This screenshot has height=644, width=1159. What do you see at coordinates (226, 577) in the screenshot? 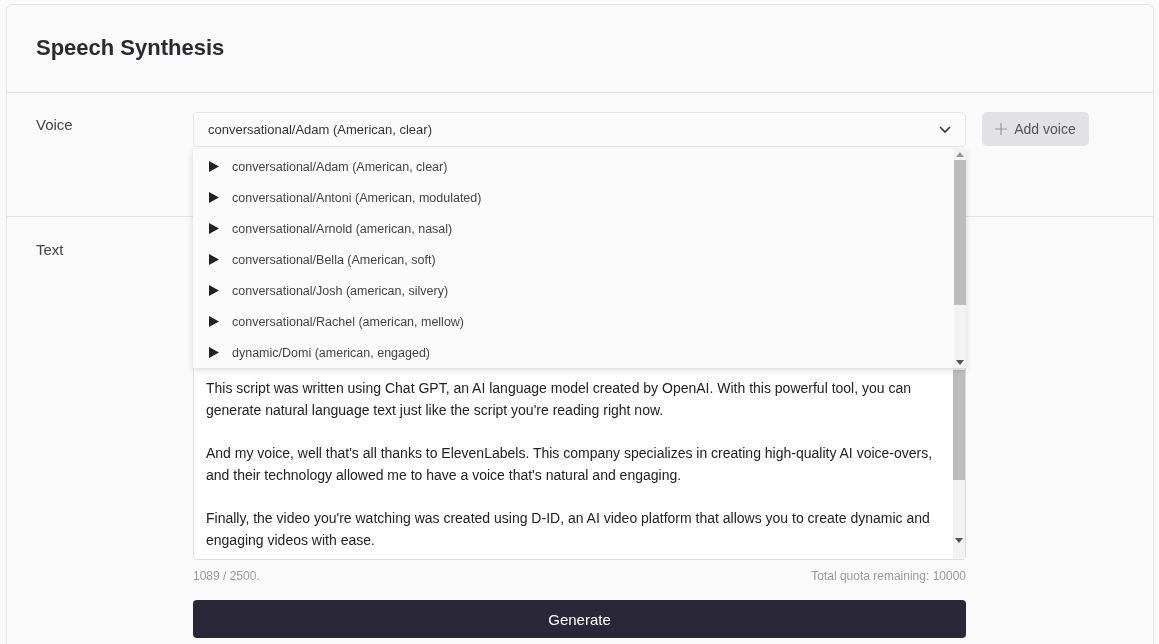
I see `character-count: 1089 / 2500.` at bounding box center [226, 577].